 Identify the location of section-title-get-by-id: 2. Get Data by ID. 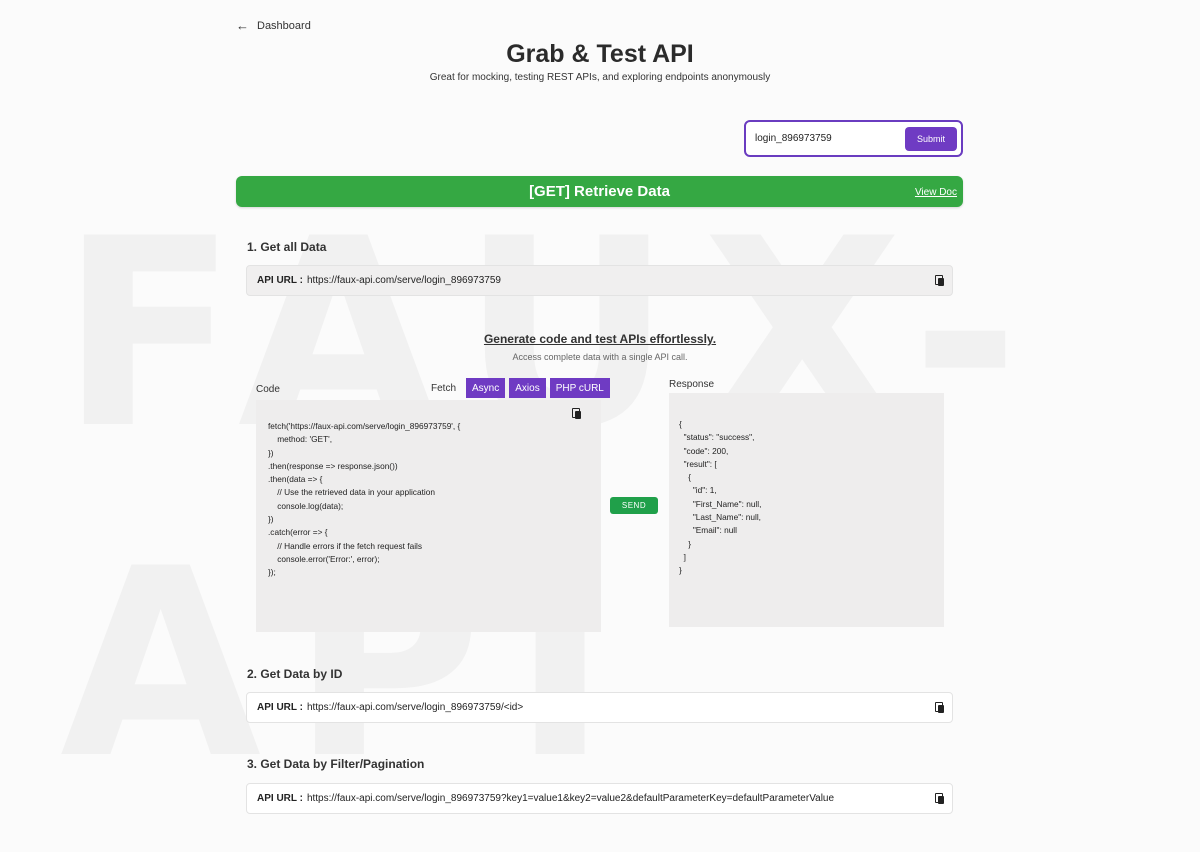
(295, 674).